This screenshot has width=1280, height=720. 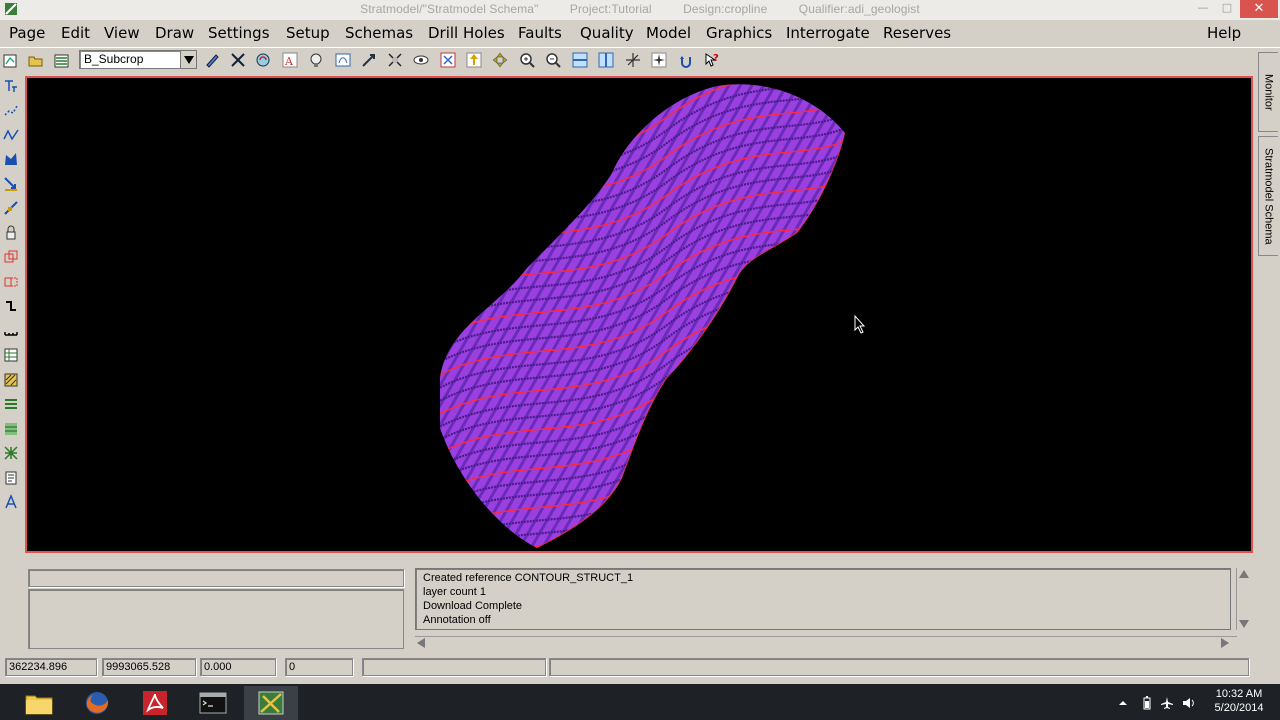 I want to click on menu-model: Model, so click(x=668, y=33).